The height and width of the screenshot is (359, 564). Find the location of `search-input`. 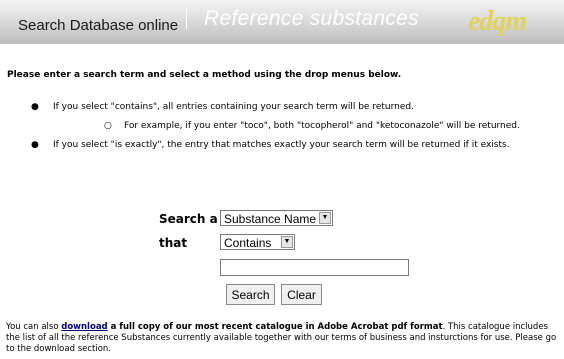

search-input is located at coordinates (314, 267).